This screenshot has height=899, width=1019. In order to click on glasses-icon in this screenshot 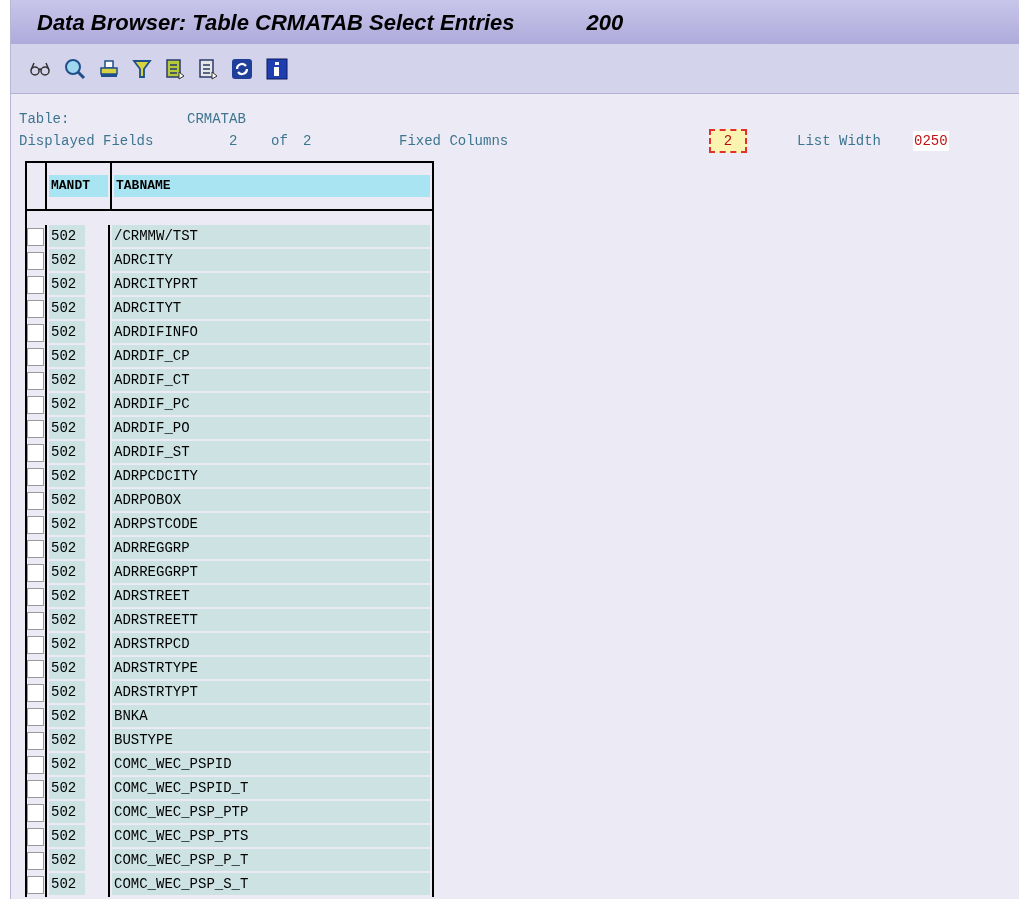, I will do `click(40, 68)`.